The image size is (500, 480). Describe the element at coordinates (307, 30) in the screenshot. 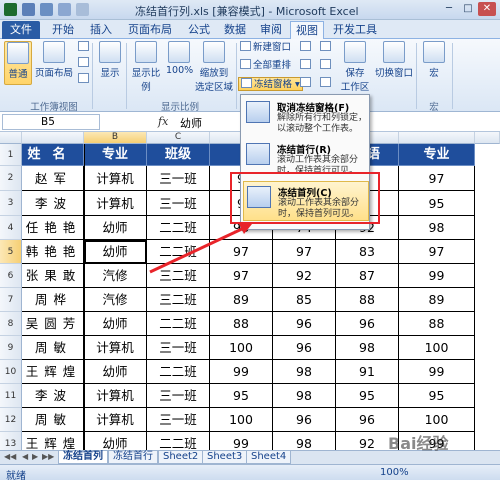

I see `tab-view: 视图` at that location.